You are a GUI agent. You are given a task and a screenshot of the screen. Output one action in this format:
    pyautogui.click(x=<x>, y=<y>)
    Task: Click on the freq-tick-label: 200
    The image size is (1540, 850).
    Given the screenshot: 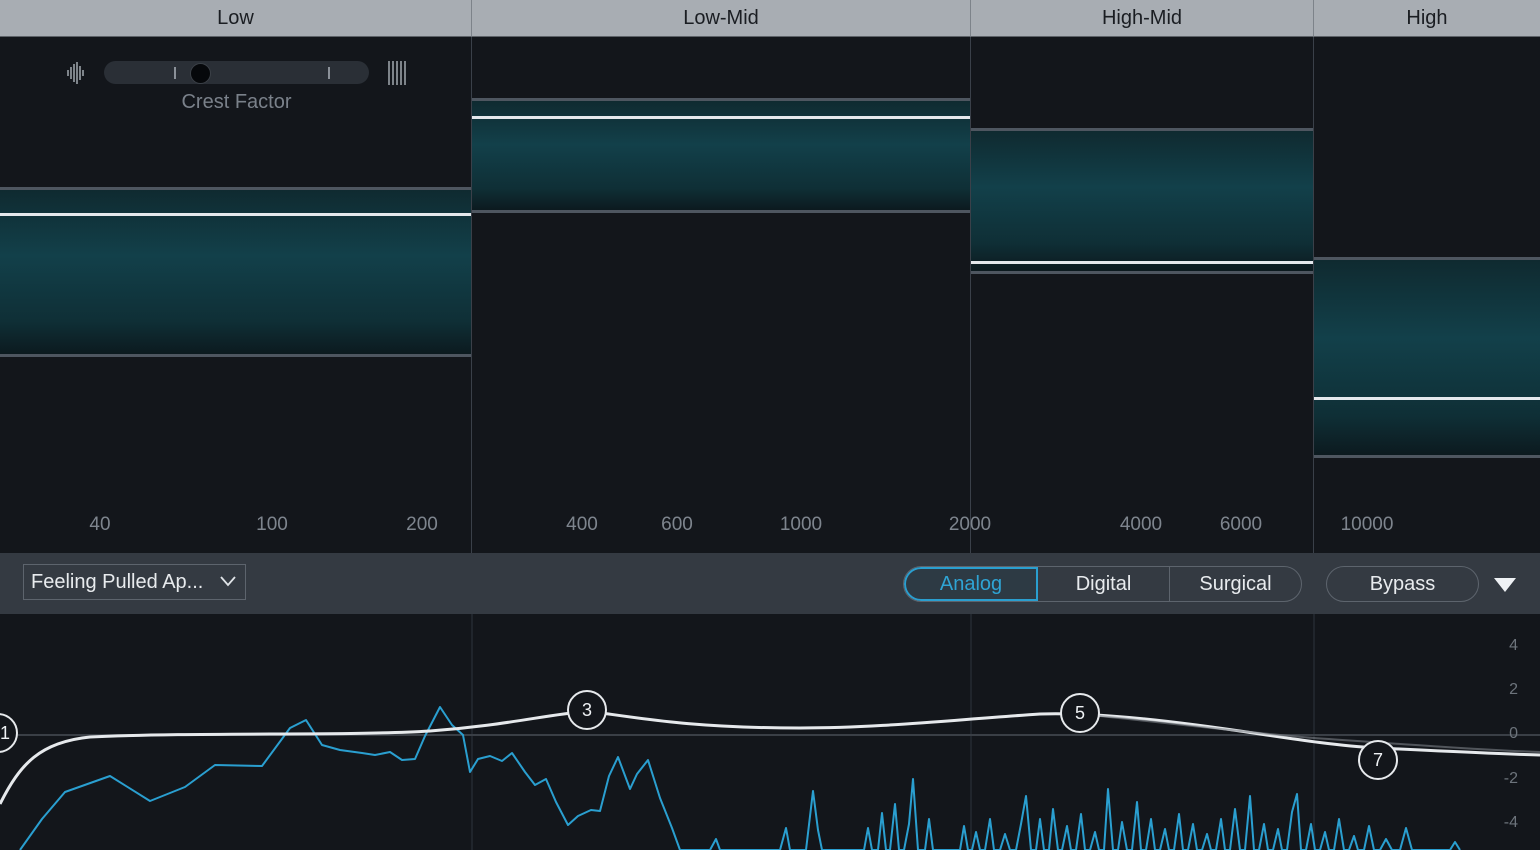 What is the action you would take?
    pyautogui.click(x=422, y=524)
    